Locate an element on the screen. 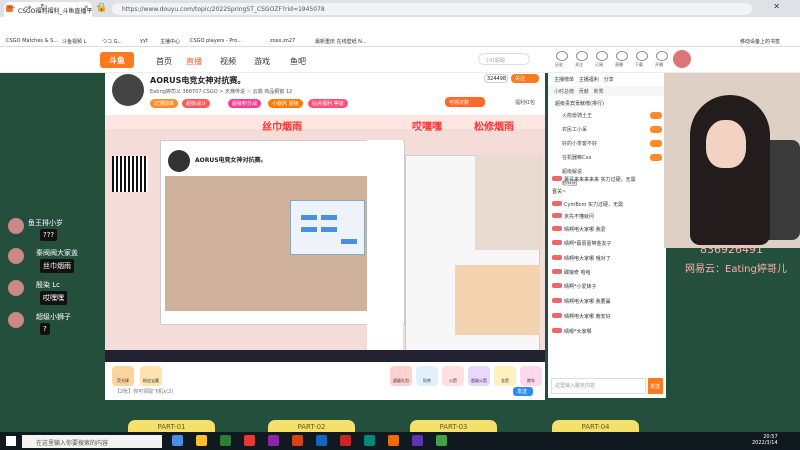  back-icon: ← is located at coordinates (12, 8).